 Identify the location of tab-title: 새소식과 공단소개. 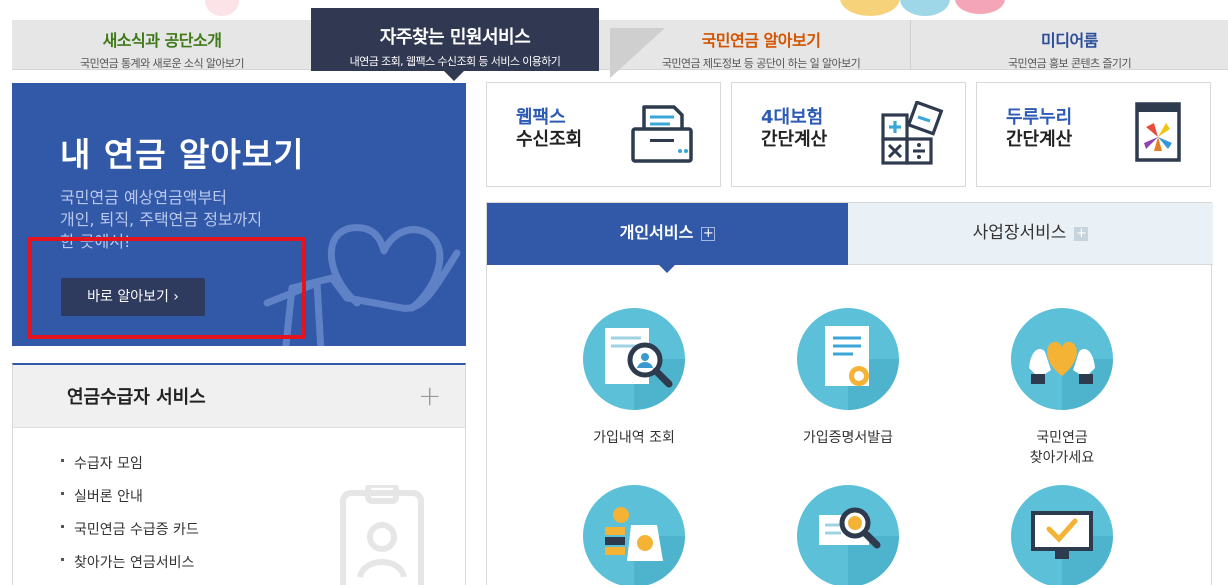
(162, 40).